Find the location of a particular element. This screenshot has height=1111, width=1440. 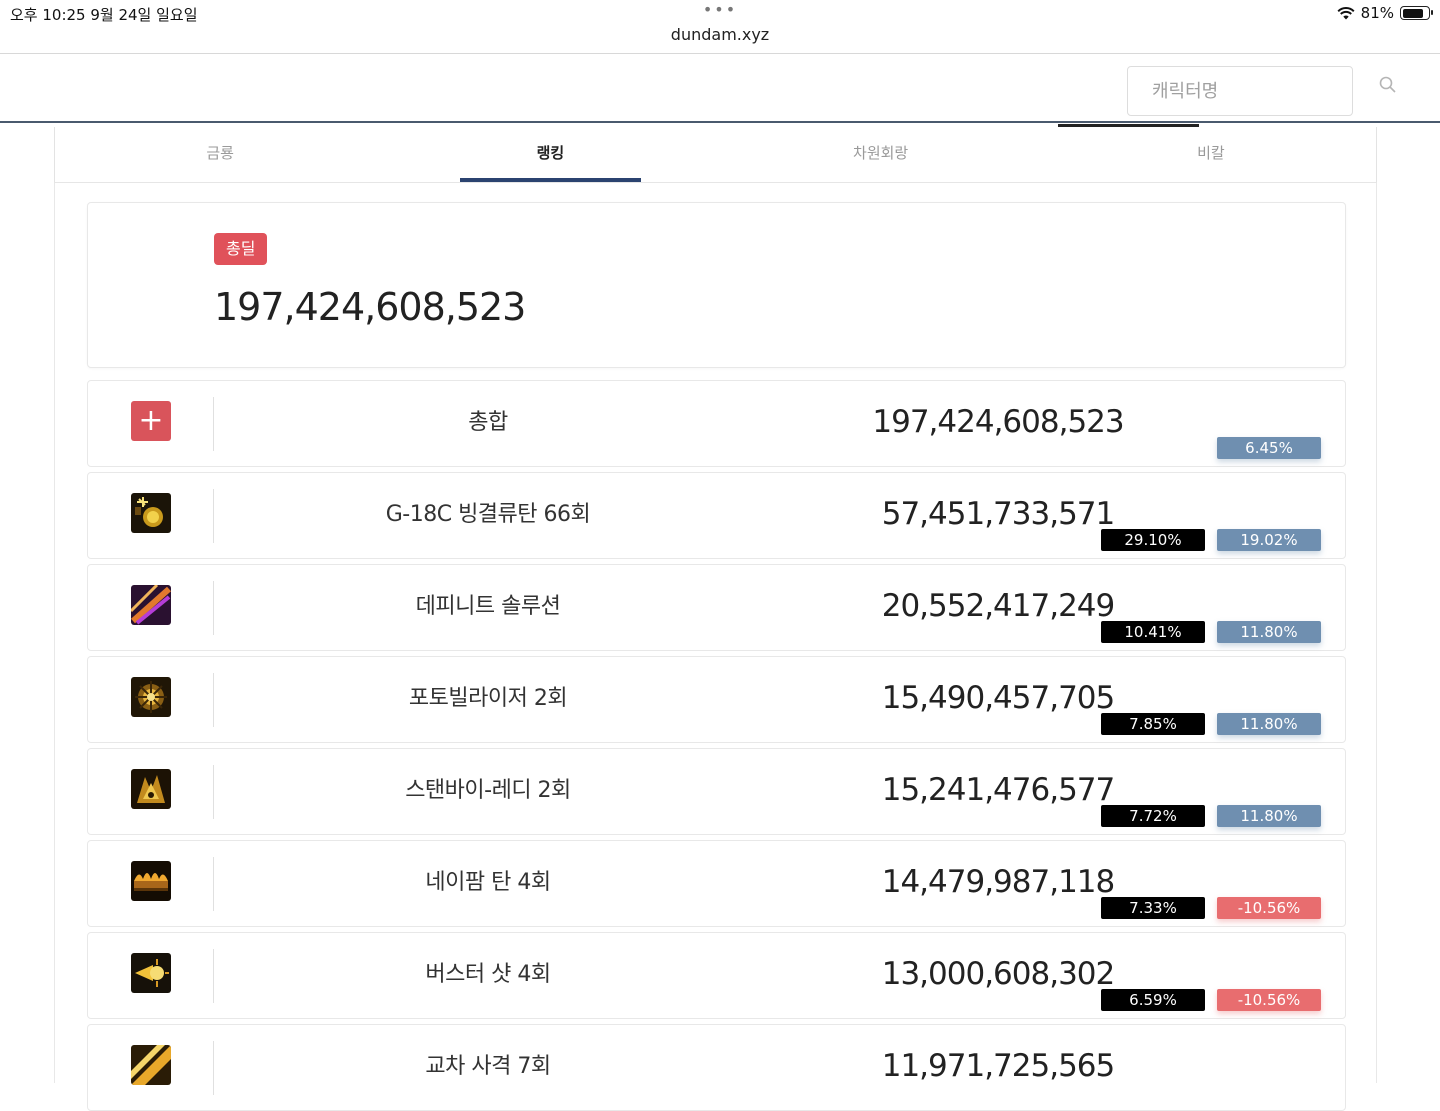

plus-icon: + is located at coordinates (151, 421).